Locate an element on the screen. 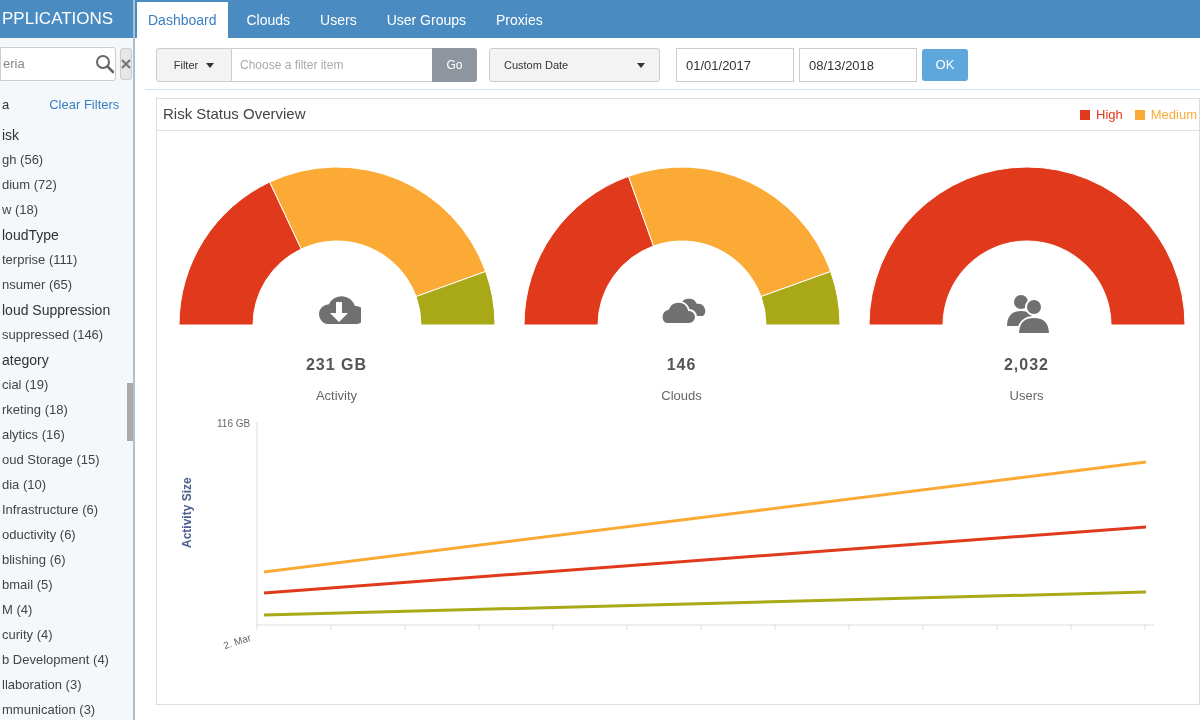  filter-item: oductivity (6) is located at coordinates (39, 535).